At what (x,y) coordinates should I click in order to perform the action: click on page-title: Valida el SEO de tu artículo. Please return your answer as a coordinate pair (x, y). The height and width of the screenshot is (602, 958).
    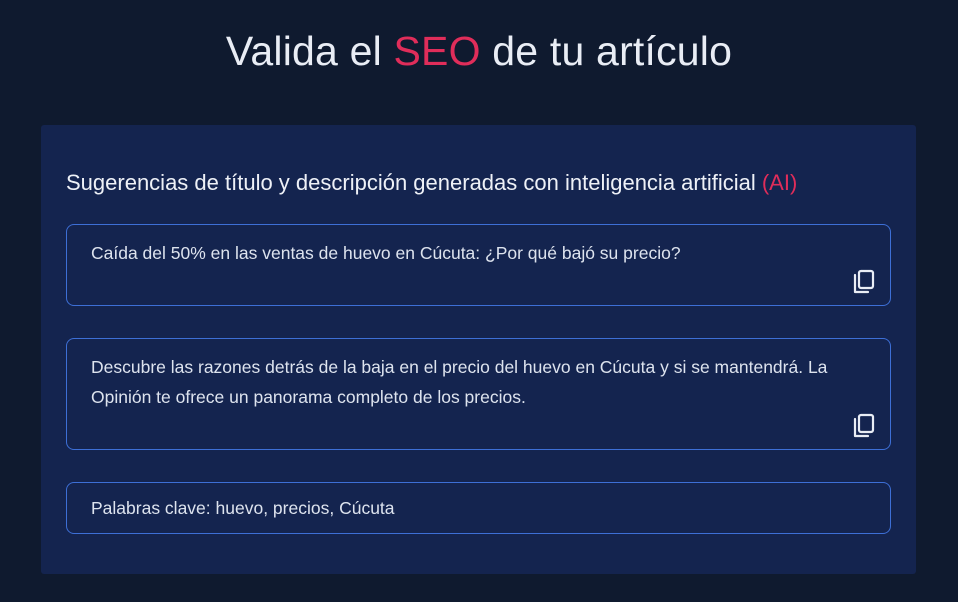
    Looking at the image, I should click on (479, 51).